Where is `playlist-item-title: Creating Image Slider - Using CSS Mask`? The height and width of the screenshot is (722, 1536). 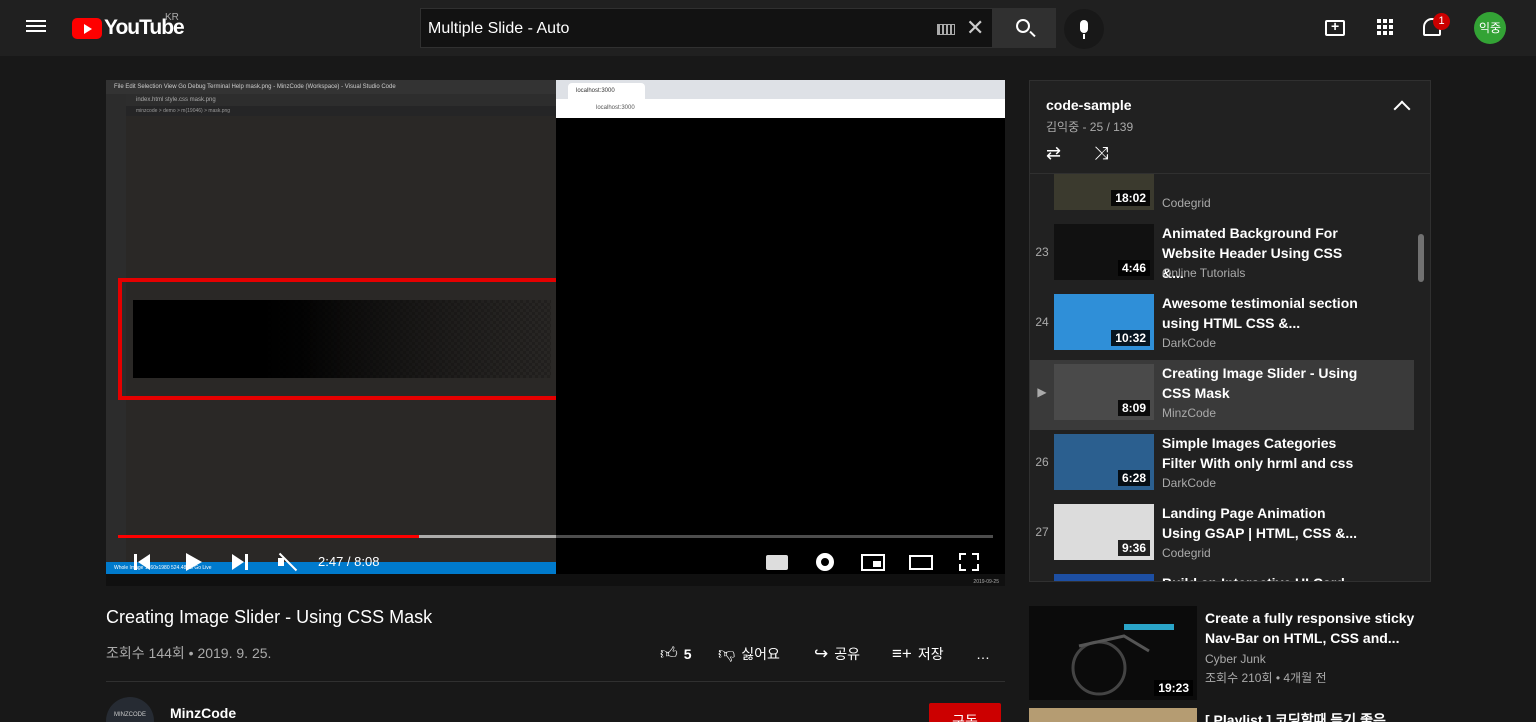
playlist-item-title: Creating Image Slider - Using CSS Mask is located at coordinates (1262, 383).